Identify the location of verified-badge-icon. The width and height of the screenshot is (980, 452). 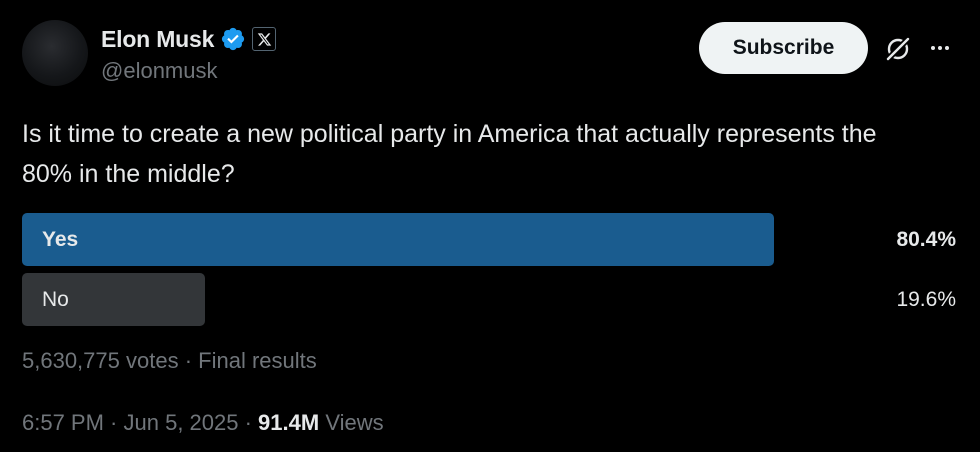
(233, 39).